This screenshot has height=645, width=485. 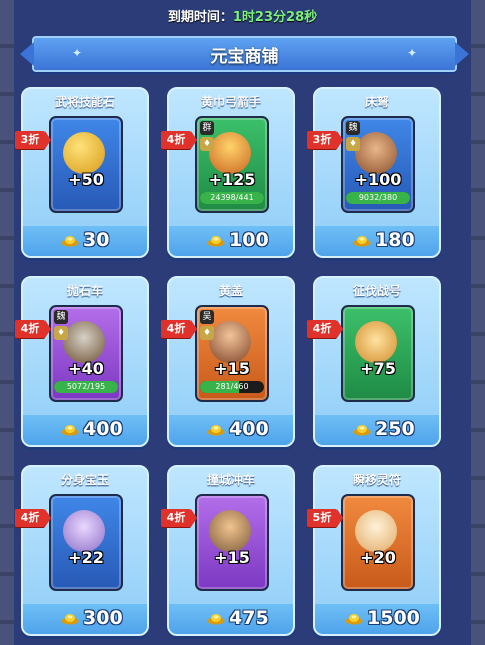 I want to click on discount-tag: 5折, so click(x=325, y=518).